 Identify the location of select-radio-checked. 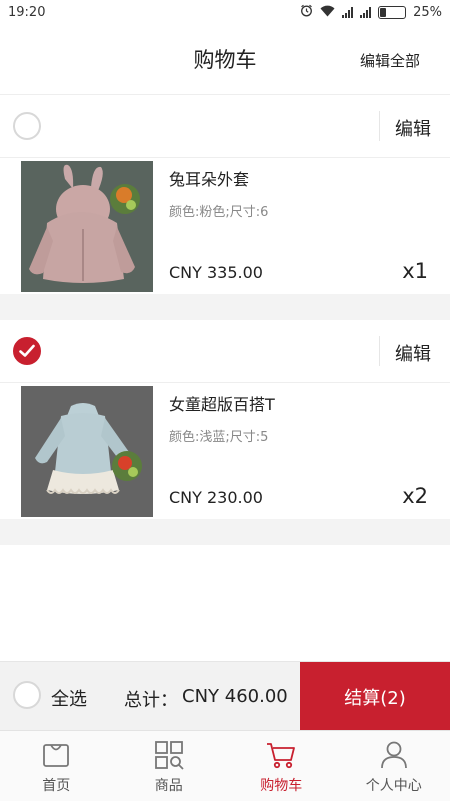
(27, 351).